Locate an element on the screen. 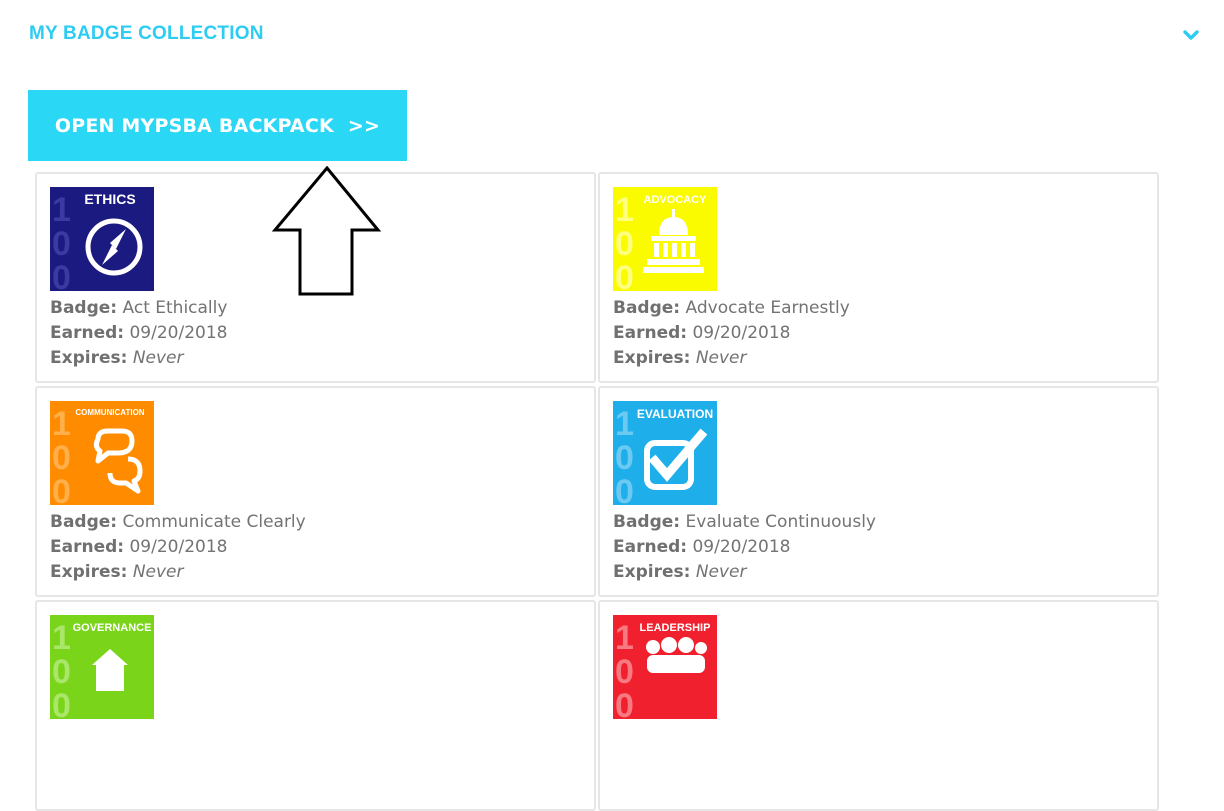 The width and height of the screenshot is (1224, 811). badge-image-evaluation: 100 EVALUATION is located at coordinates (665, 453).